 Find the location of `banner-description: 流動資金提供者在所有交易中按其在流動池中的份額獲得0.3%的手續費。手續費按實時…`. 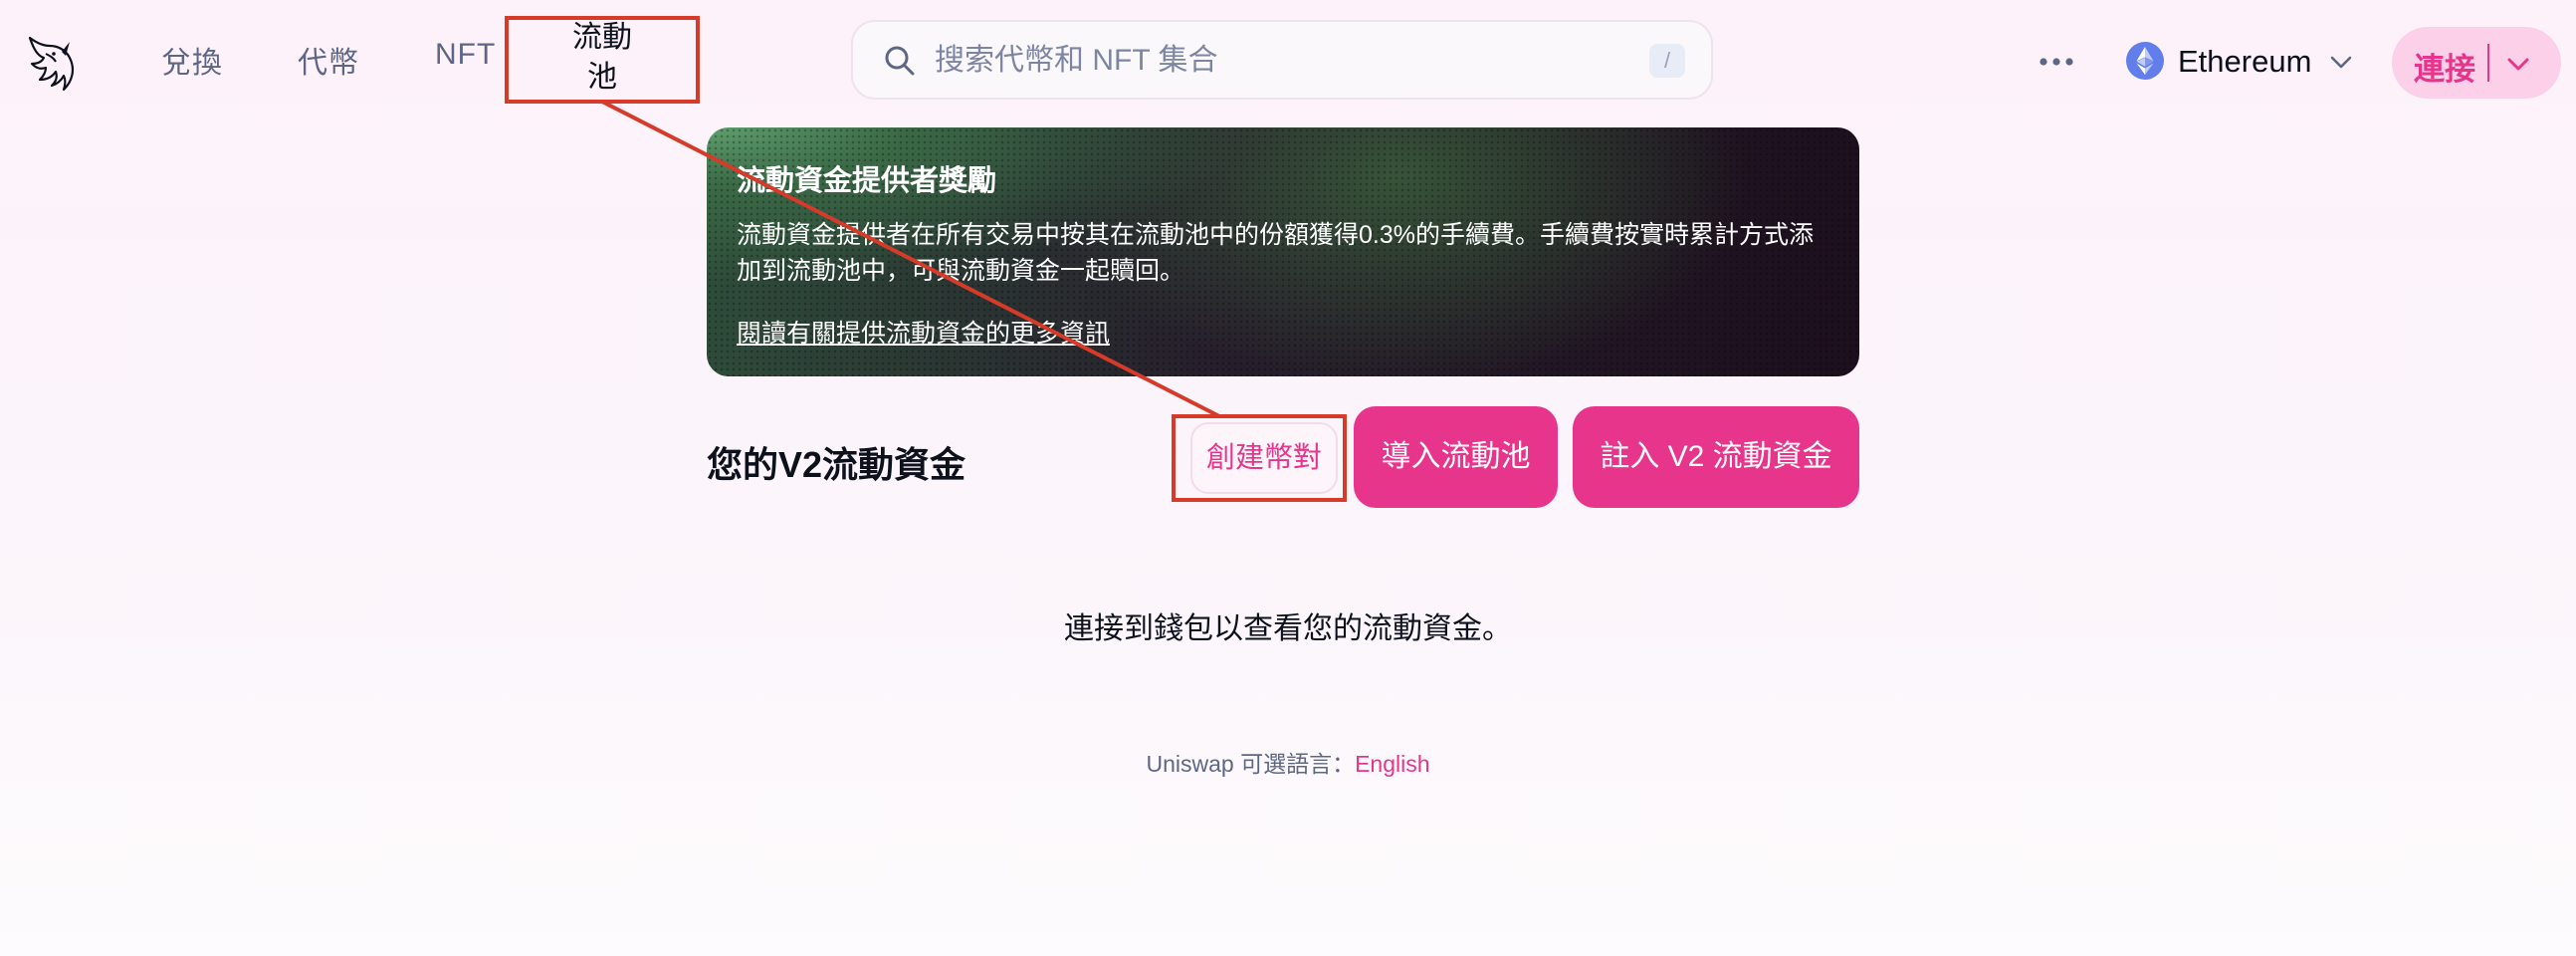

banner-description: 流動資金提供者在所有交易中按其在流動池中的份額獲得0.3%的手續費。手續費按實時… is located at coordinates (1275, 253).